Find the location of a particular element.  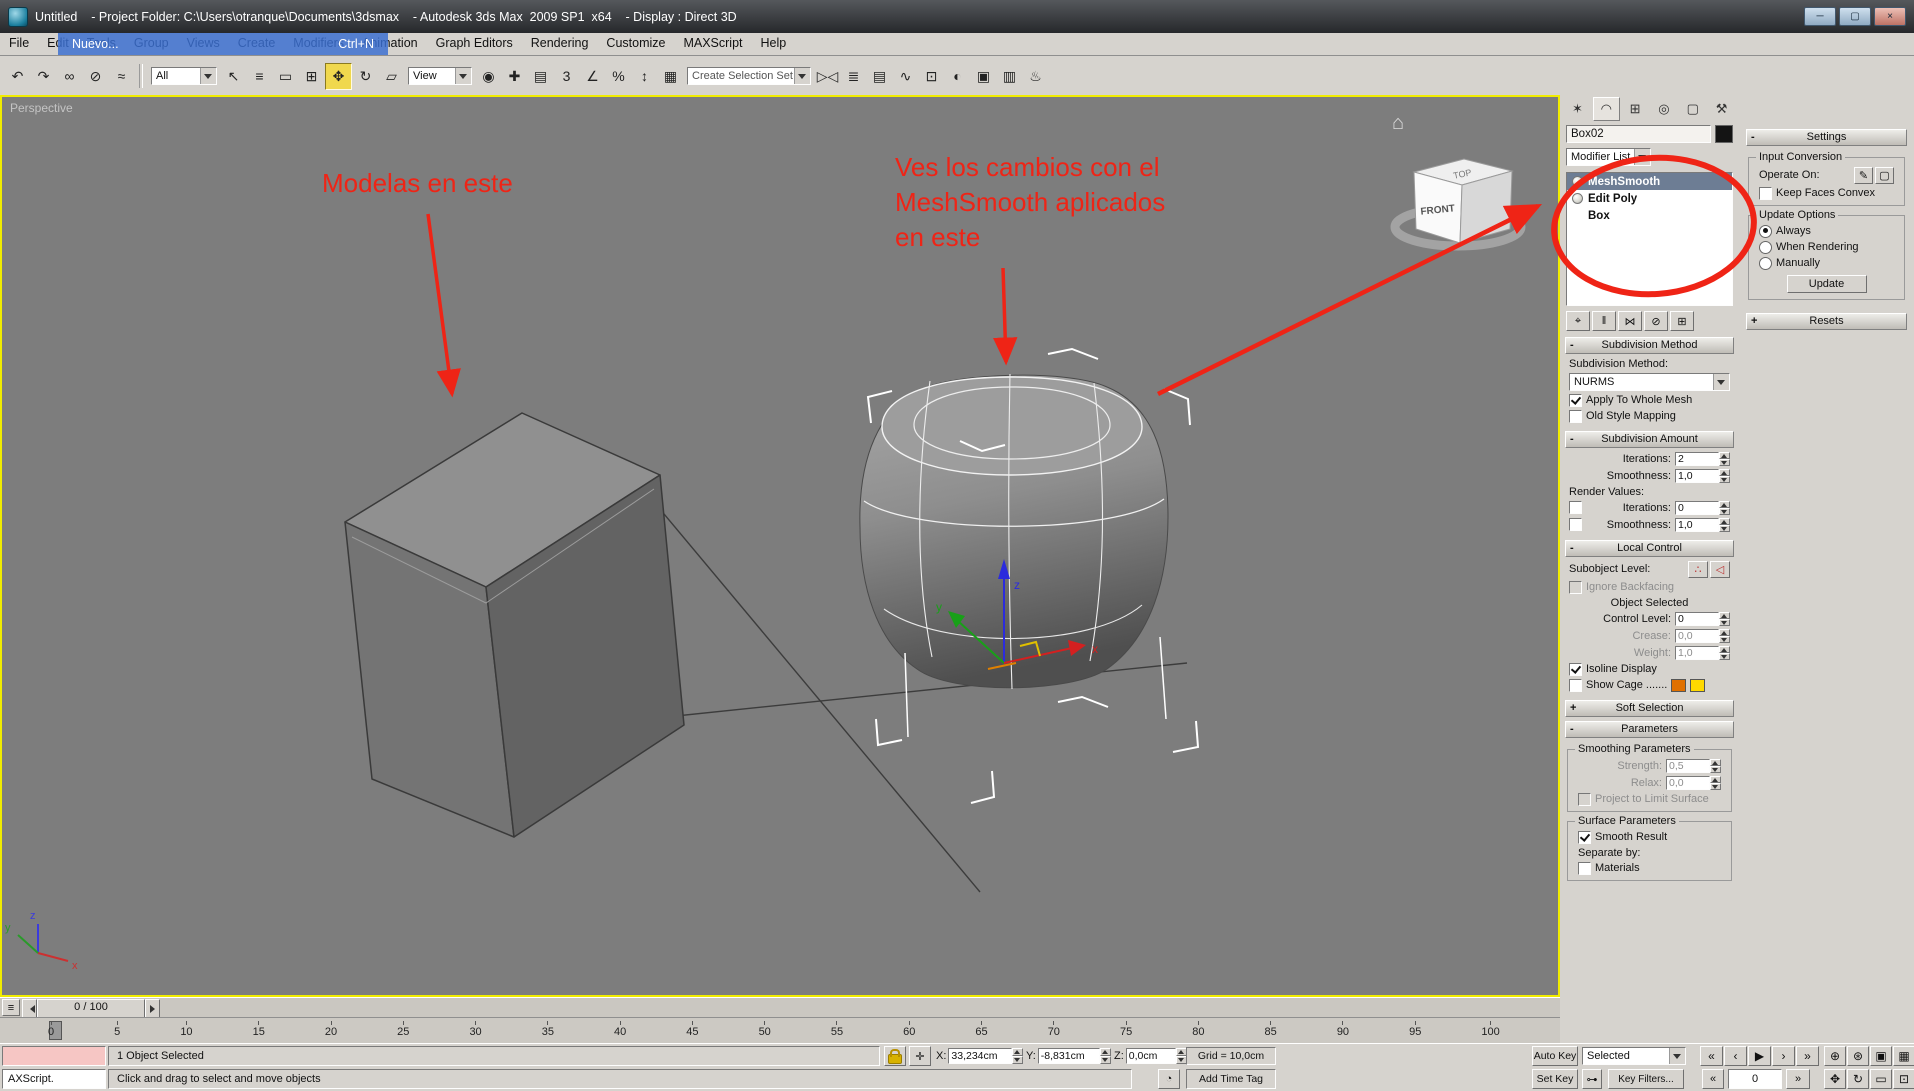

menu-item: File is located at coordinates (19, 44).